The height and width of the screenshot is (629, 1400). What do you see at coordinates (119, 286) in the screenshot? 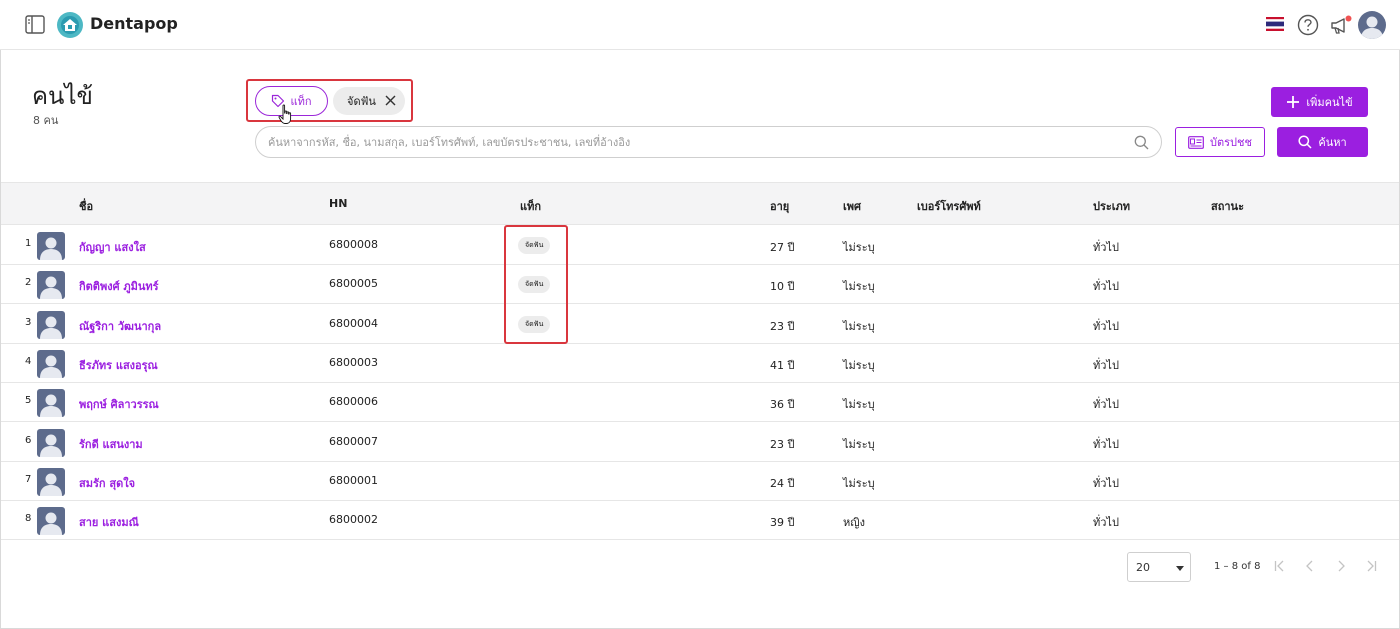
I see `patient-name-link: กิตติพงศ์ ภูมินทร์` at bounding box center [119, 286].